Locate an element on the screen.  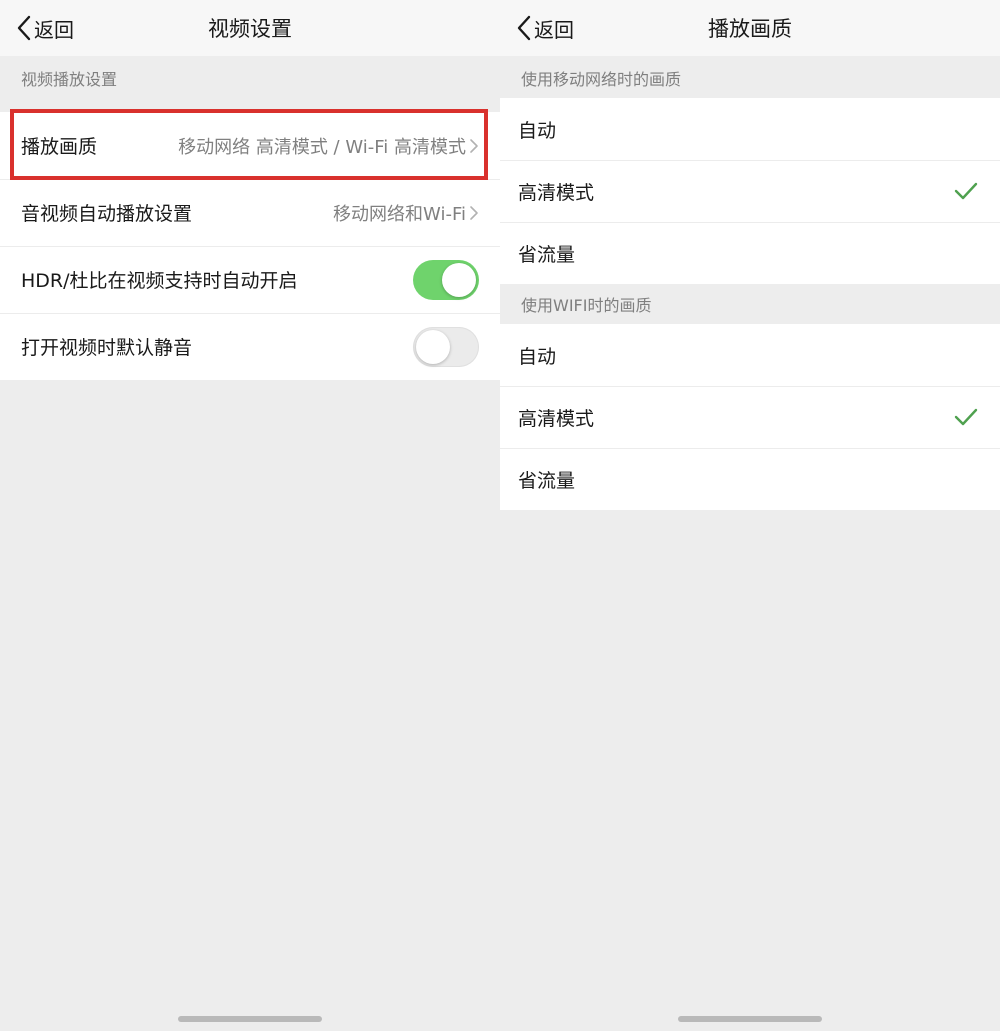
hdr-dolby-toggle is located at coordinates (446, 279).